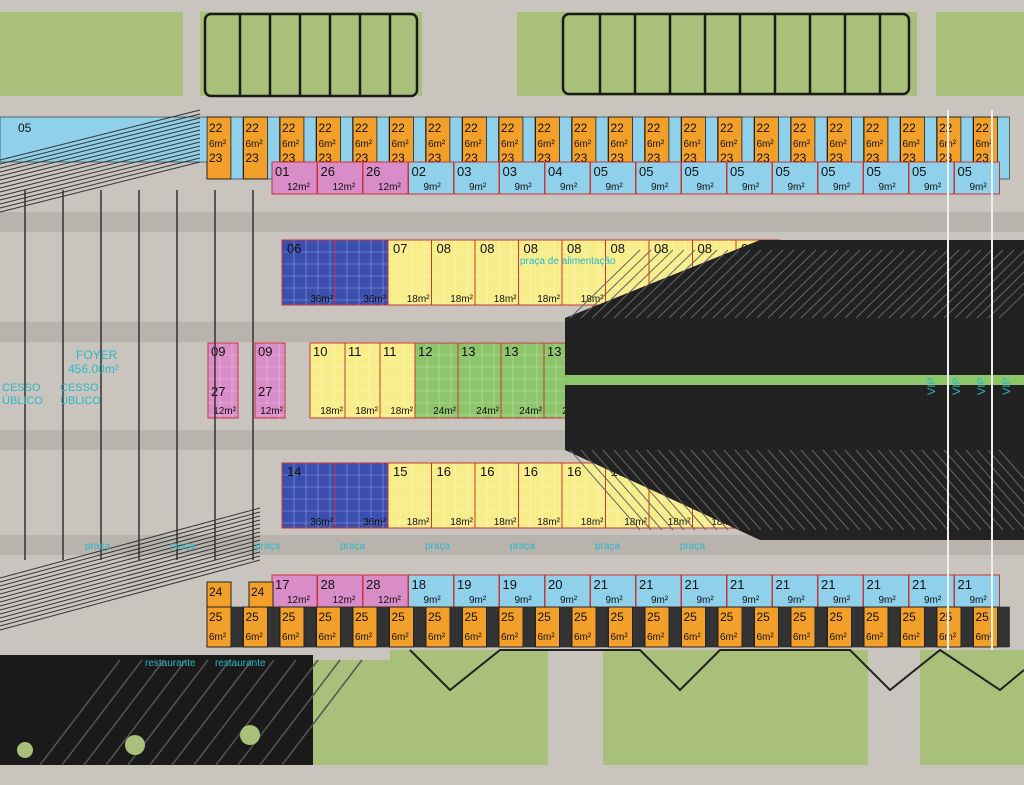 This screenshot has height=785, width=1024. Describe the element at coordinates (320, 351) in the screenshot. I see `stall-number: 10` at that location.